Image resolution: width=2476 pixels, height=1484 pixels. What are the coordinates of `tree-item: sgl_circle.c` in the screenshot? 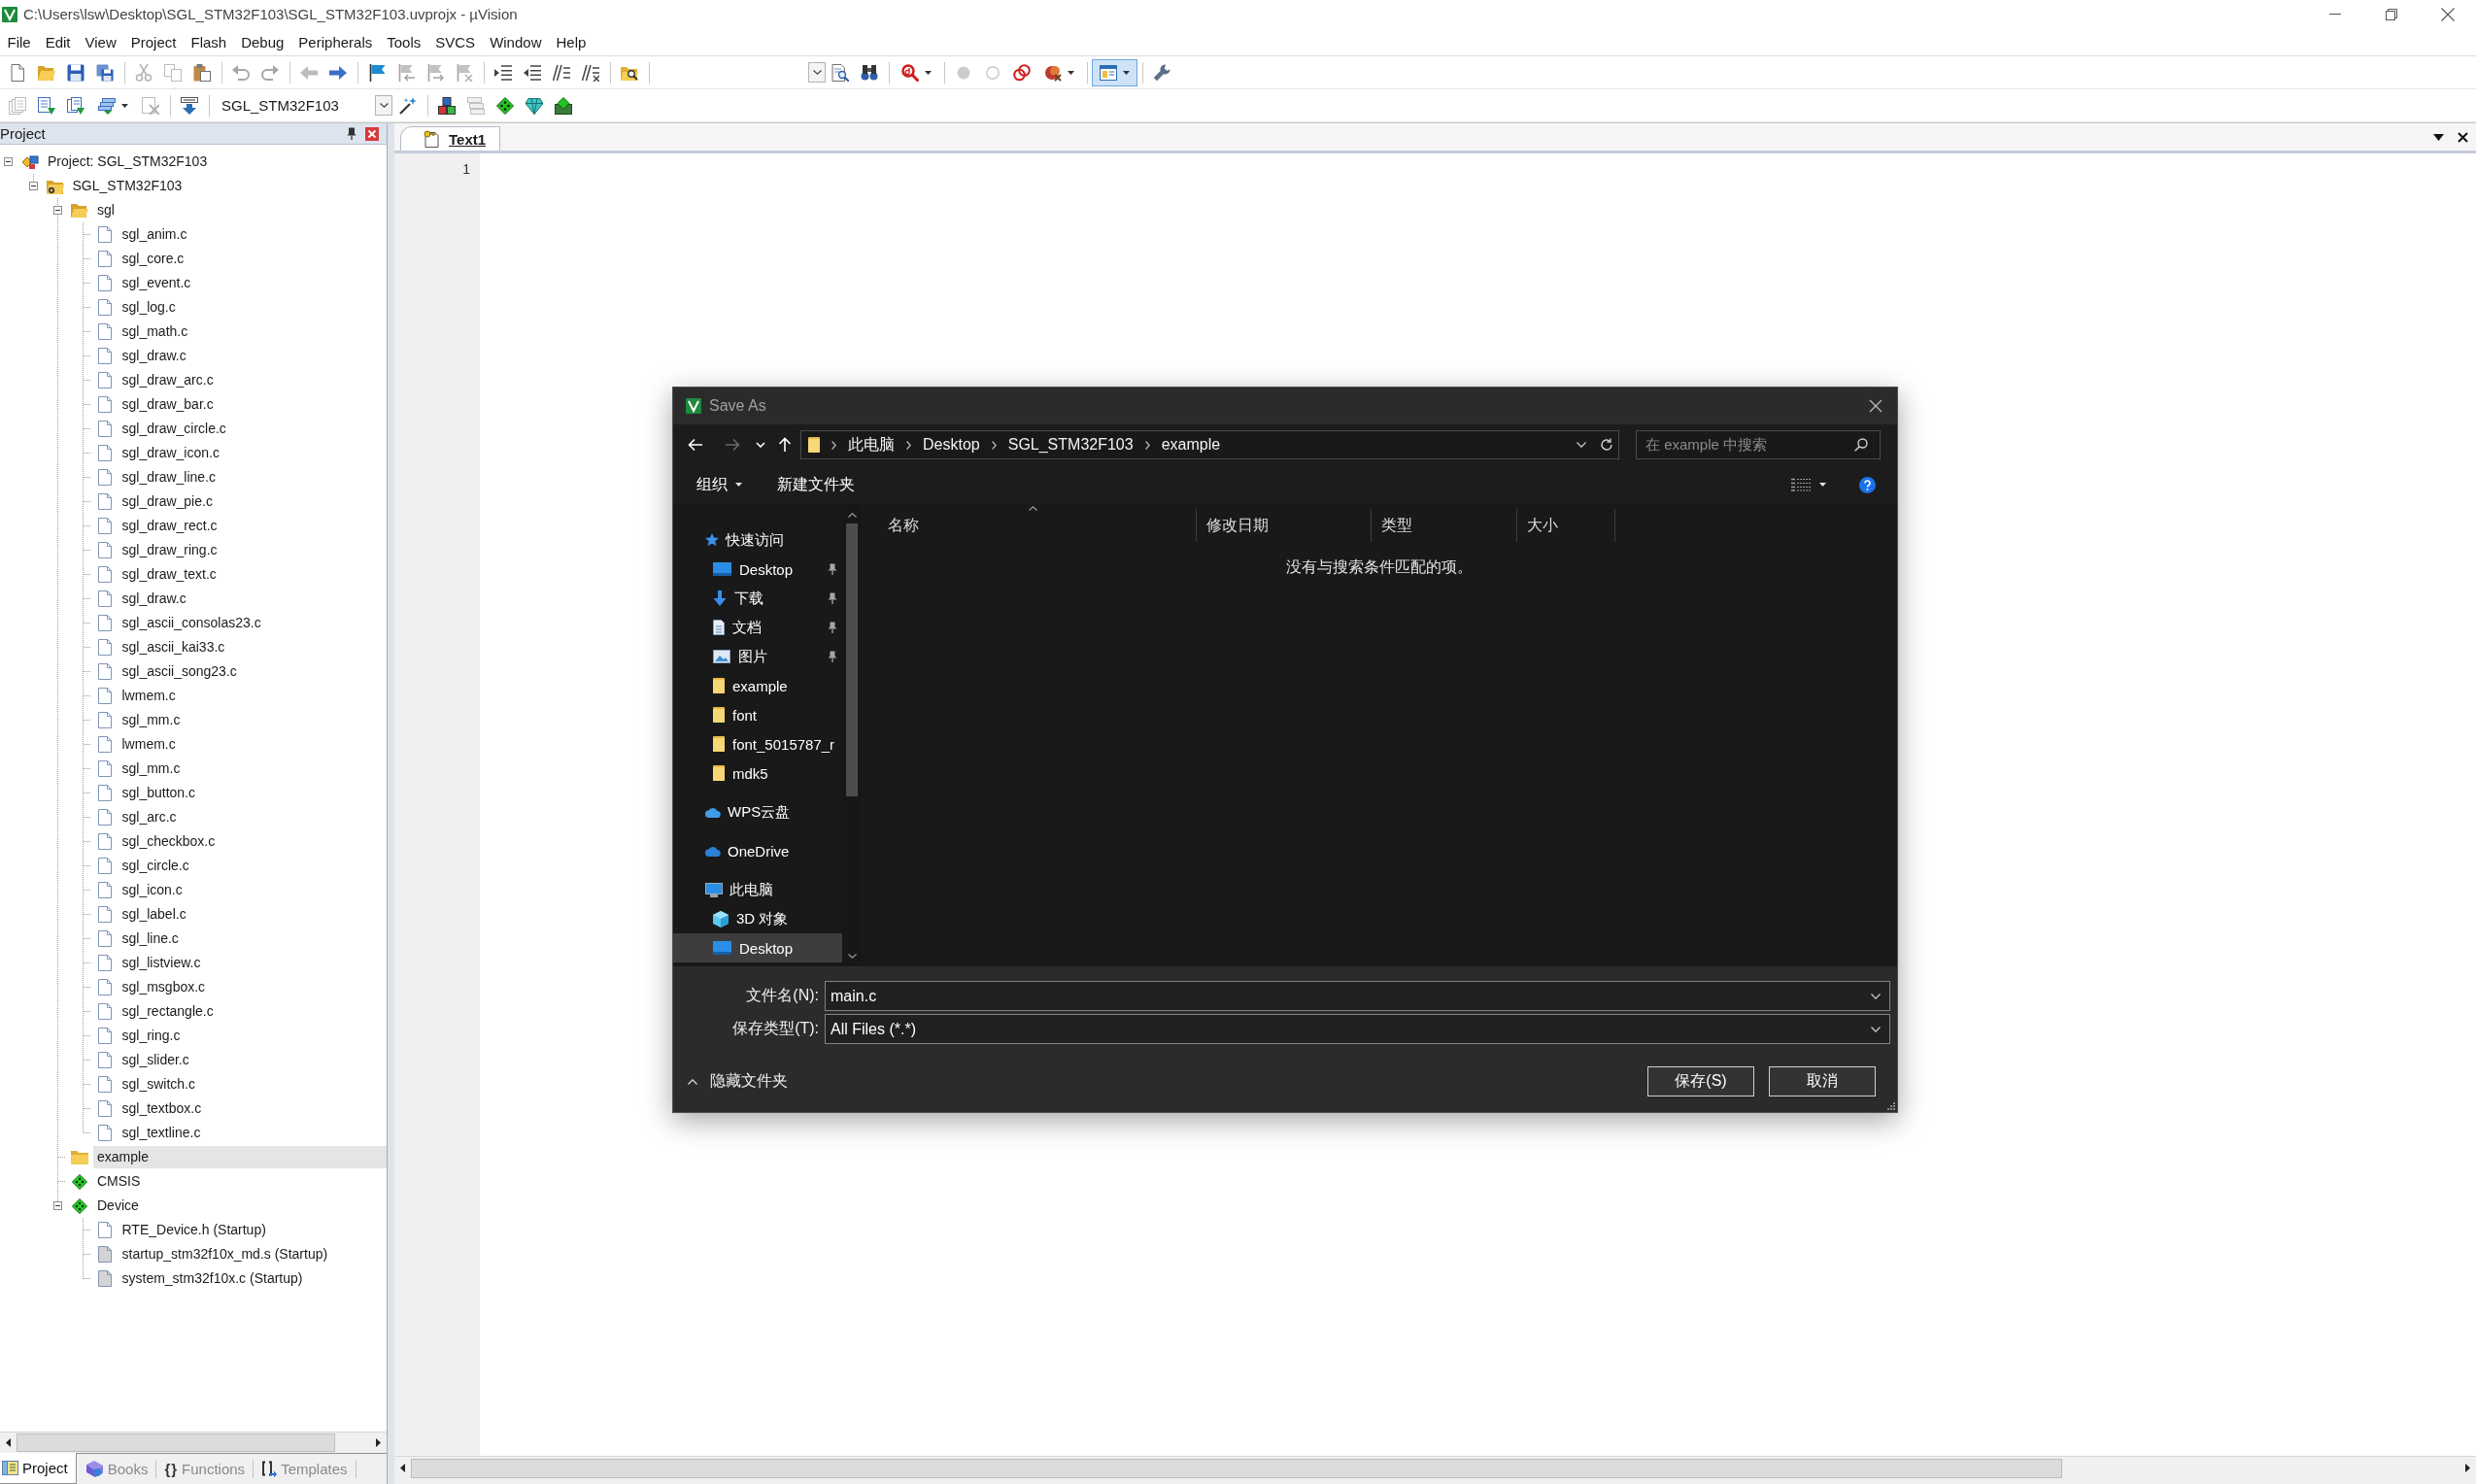 It's located at (155, 866).